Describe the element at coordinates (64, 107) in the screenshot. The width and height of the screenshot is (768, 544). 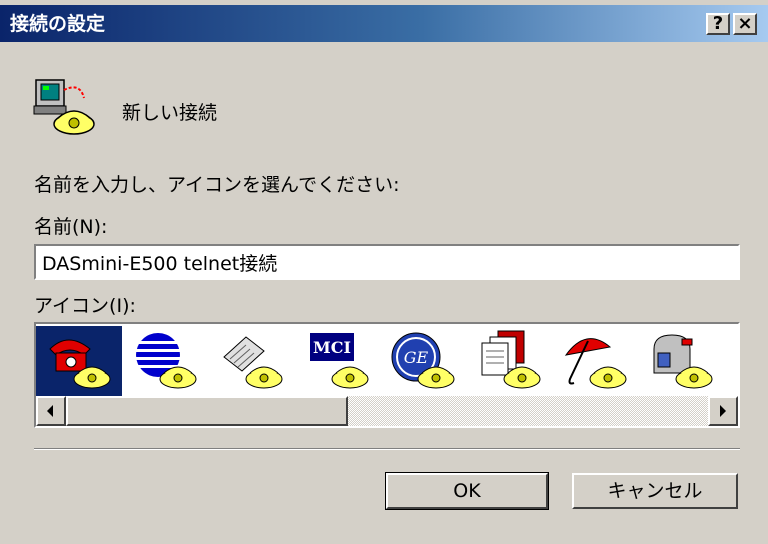
I see `new-connection-icon` at that location.